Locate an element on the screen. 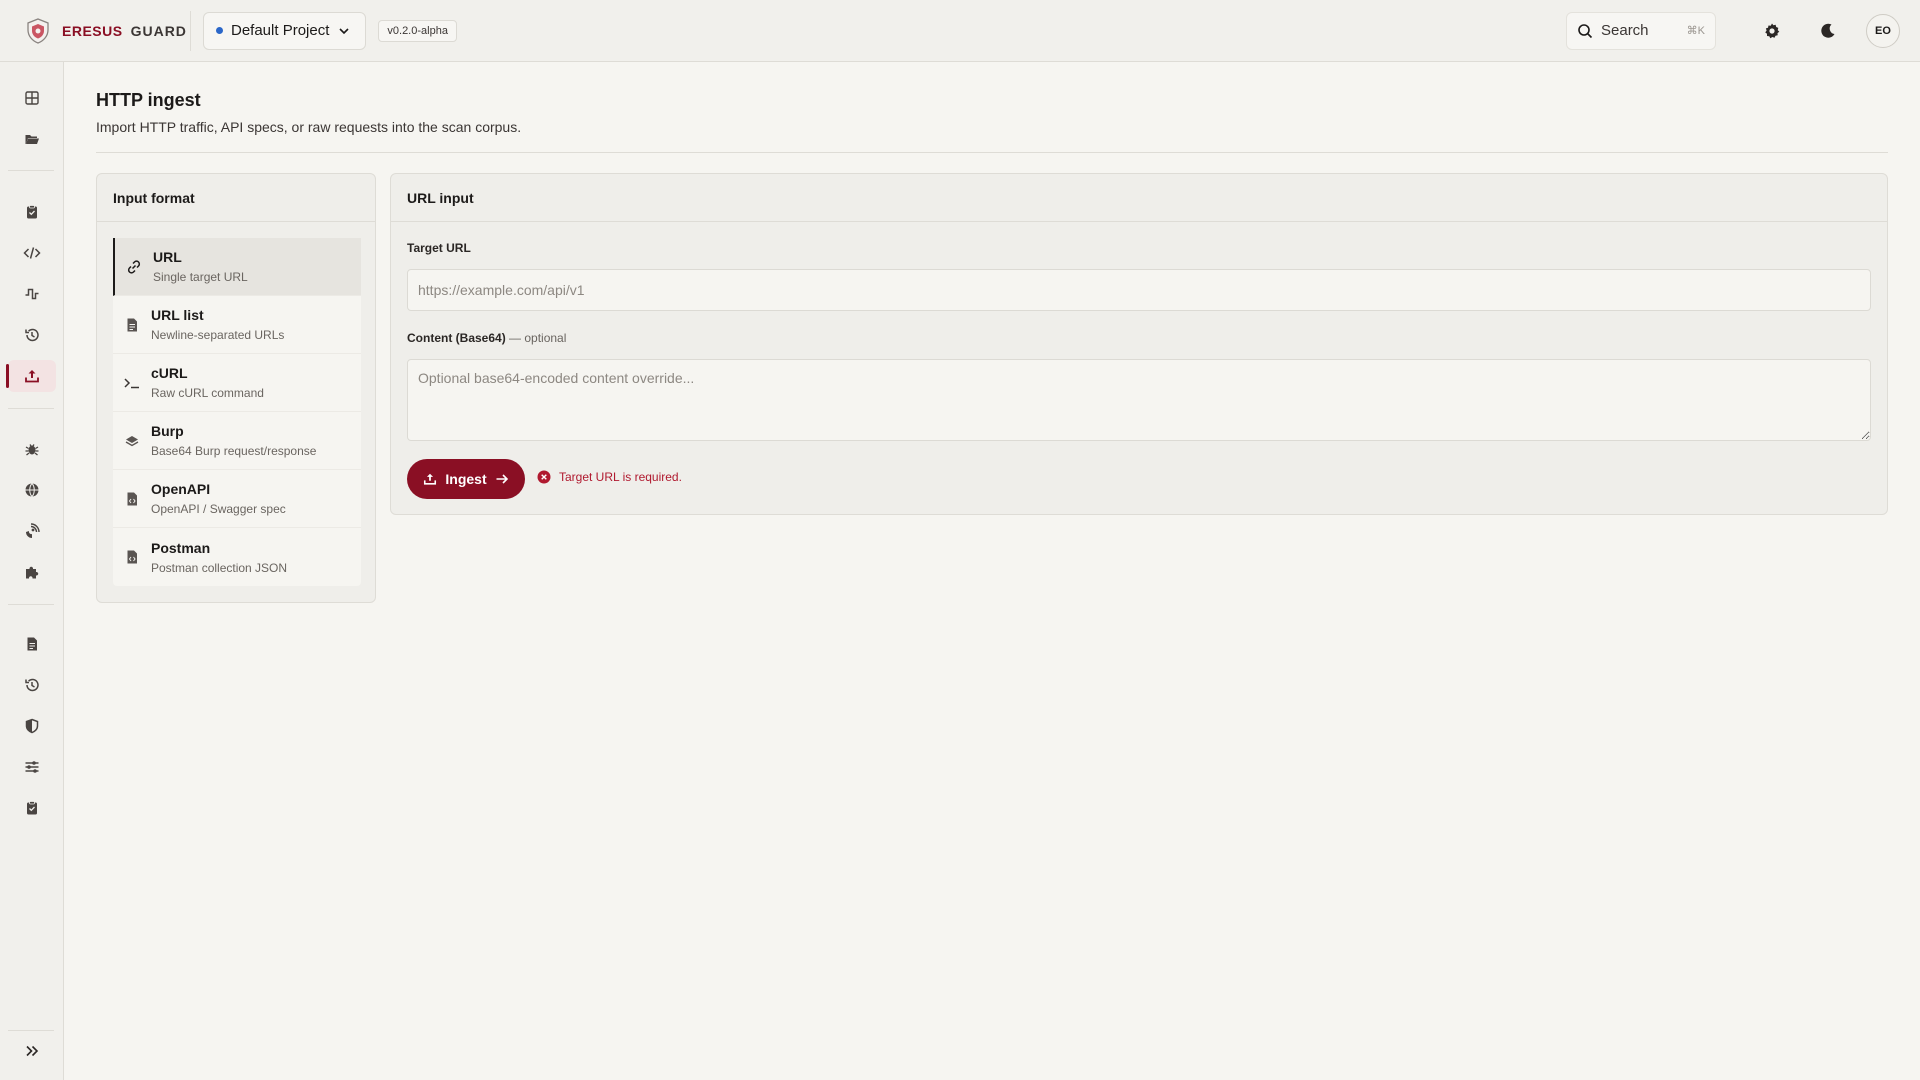 The height and width of the screenshot is (1080, 1920). sidebar-item-reports is located at coordinates (32, 644).